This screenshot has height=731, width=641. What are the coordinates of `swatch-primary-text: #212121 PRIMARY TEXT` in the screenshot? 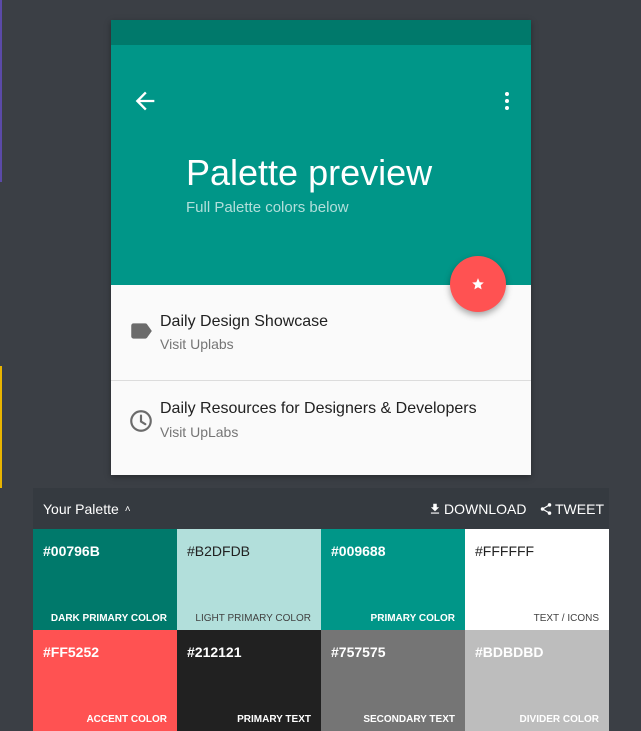 It's located at (249, 680).